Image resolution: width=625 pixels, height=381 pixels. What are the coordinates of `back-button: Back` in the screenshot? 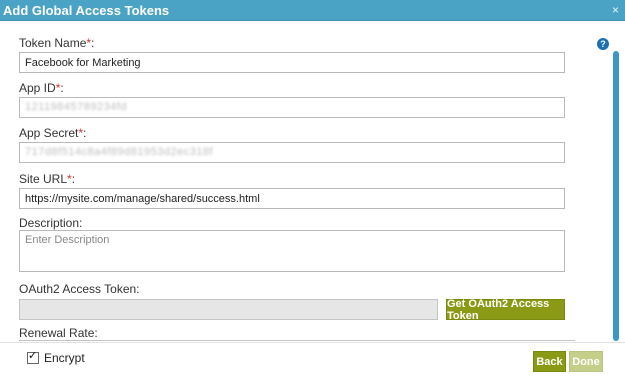 It's located at (549, 361).